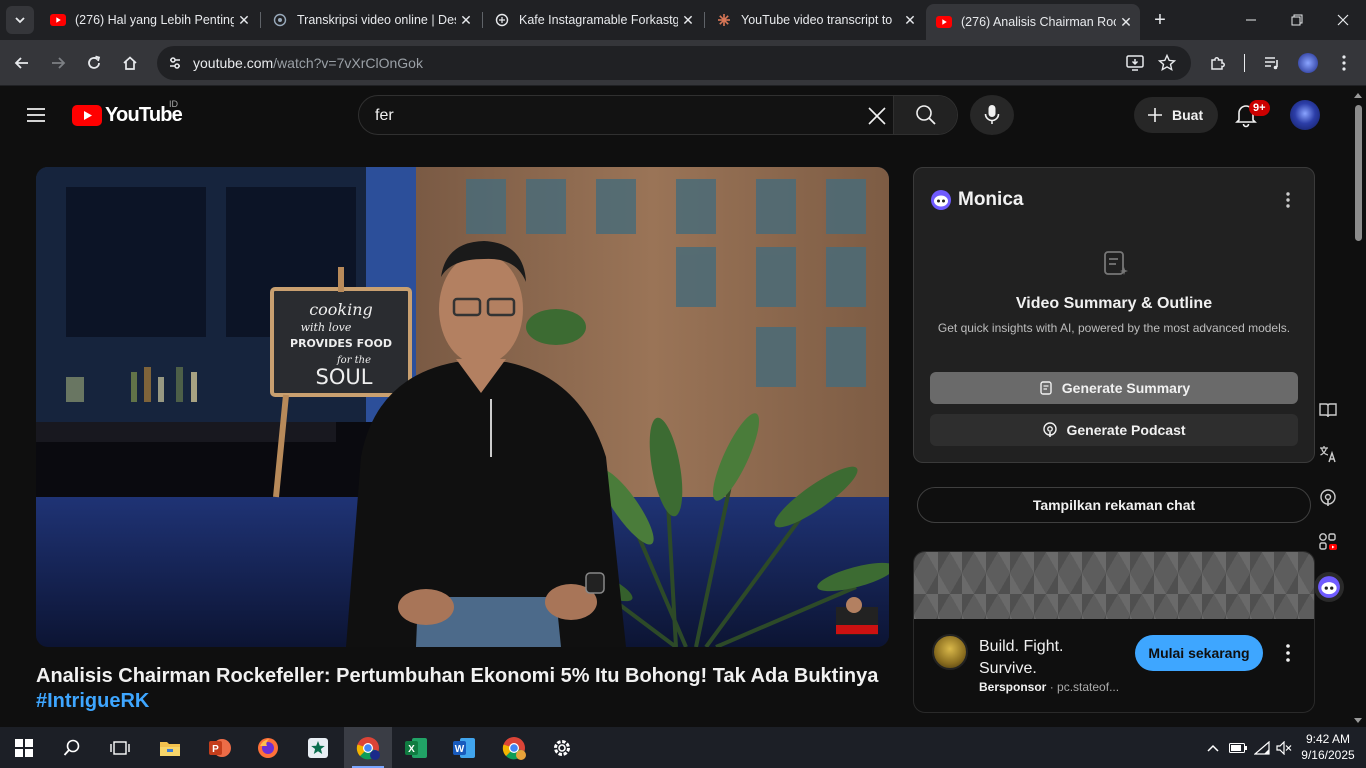 The height and width of the screenshot is (768, 1366). I want to click on home-icon, so click(130, 63).